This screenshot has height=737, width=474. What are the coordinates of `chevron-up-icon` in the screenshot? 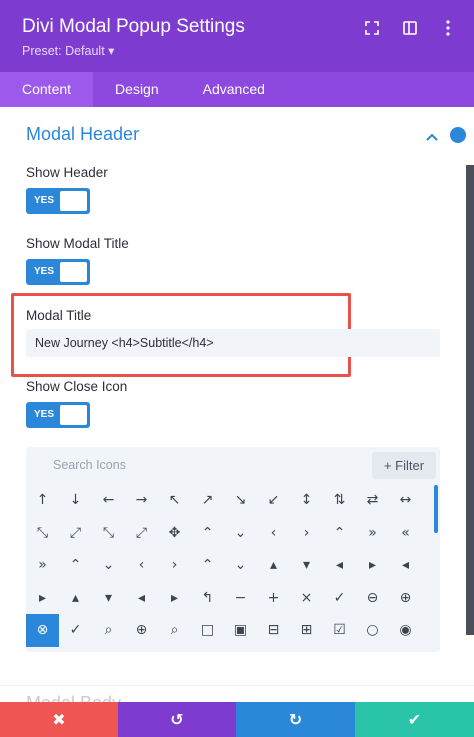 It's located at (432, 137).